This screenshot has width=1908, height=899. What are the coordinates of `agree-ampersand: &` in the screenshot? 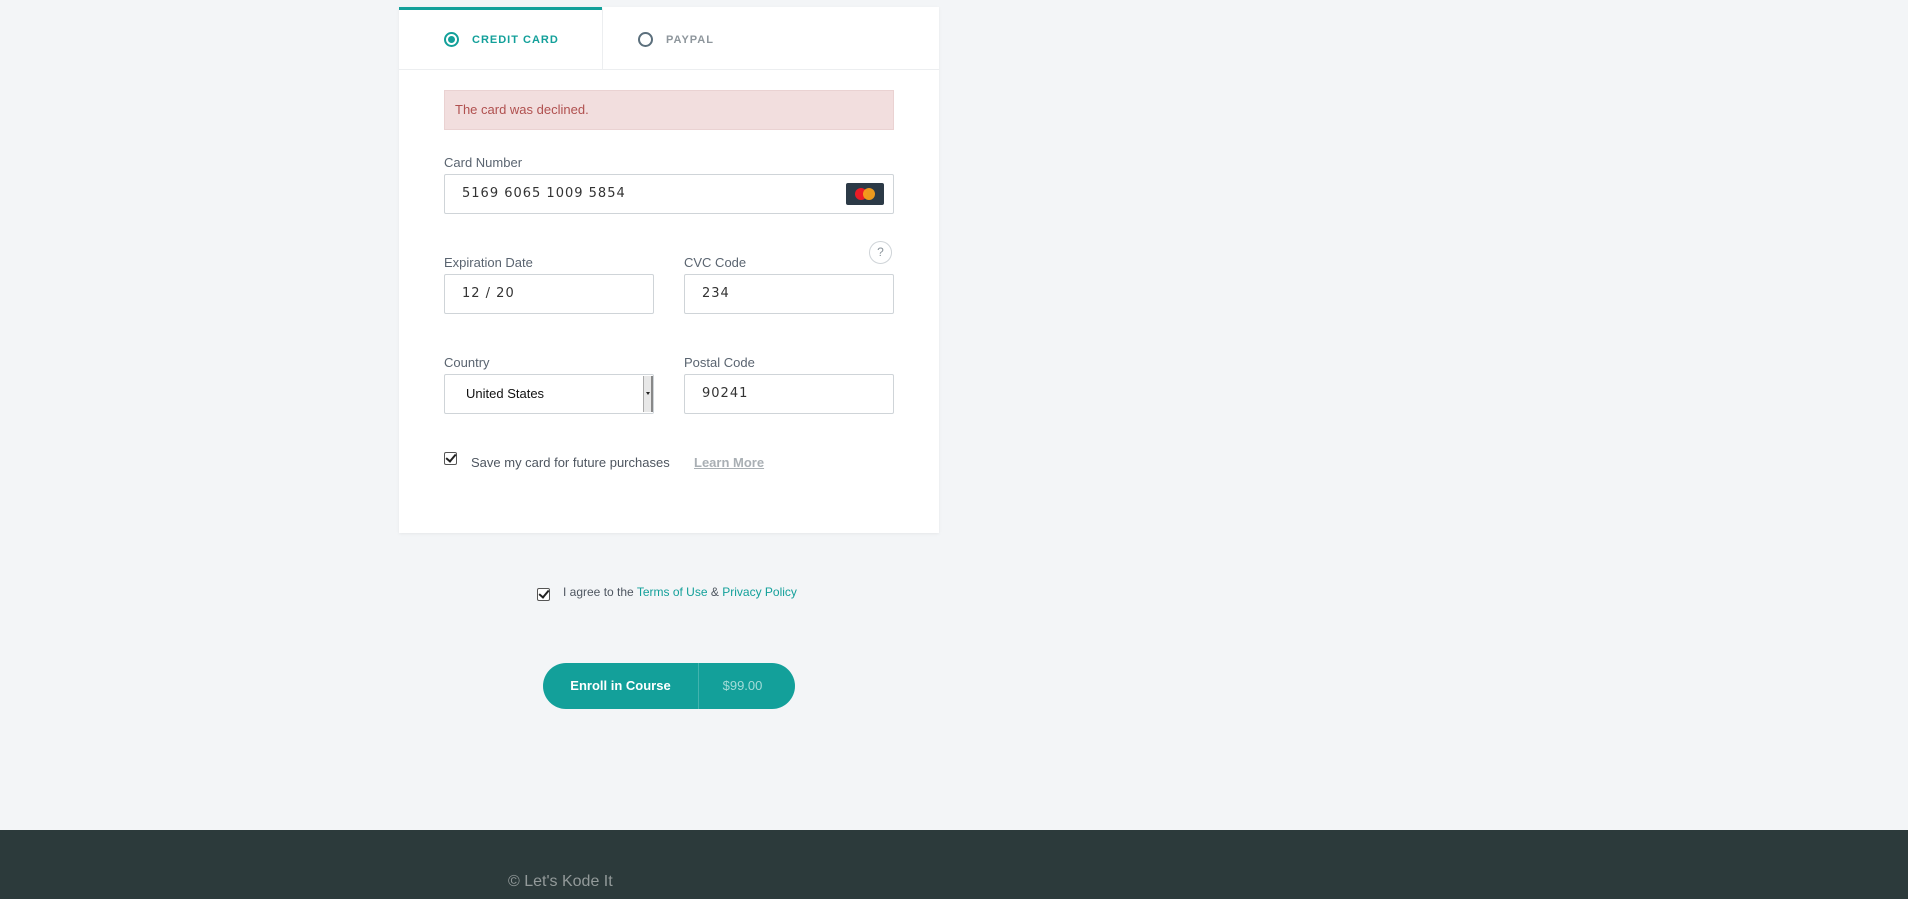 It's located at (714, 592).